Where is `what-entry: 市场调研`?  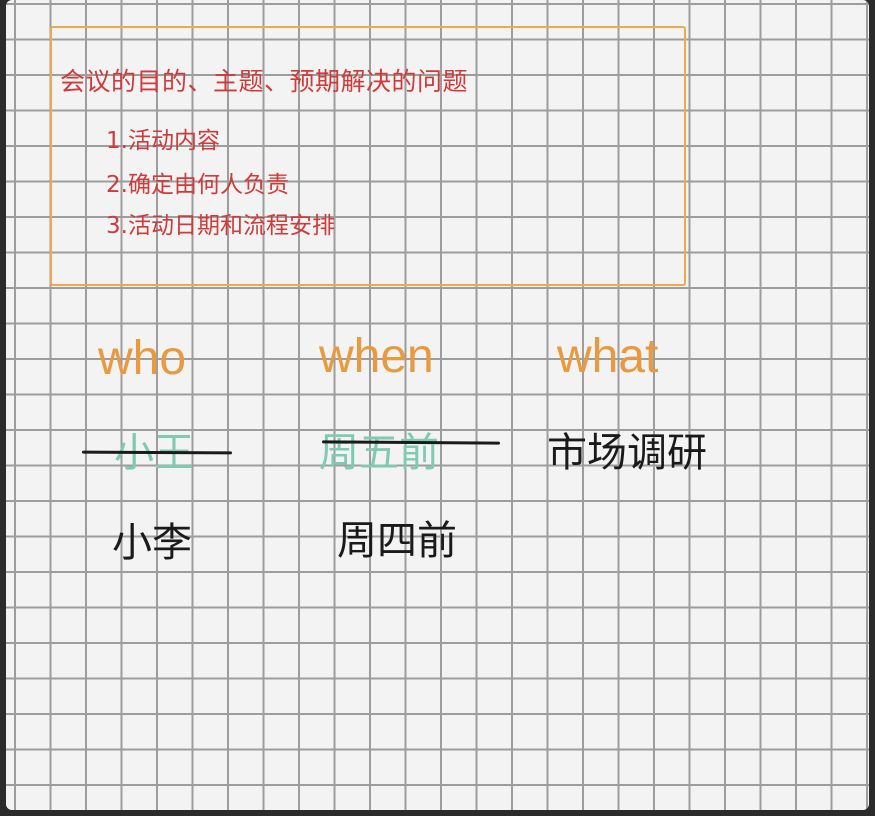 what-entry: 市场调研 is located at coordinates (627, 453).